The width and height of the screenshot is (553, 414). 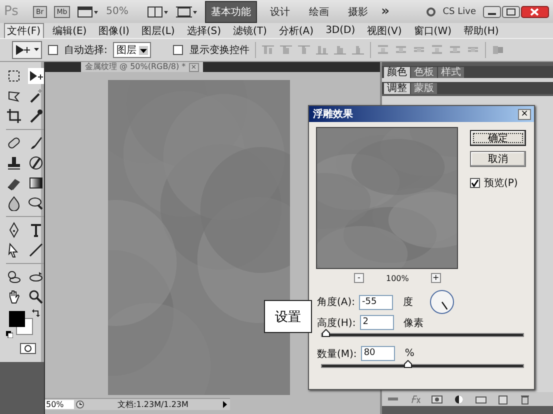 I want to click on fx-icon, so click(x=415, y=399).